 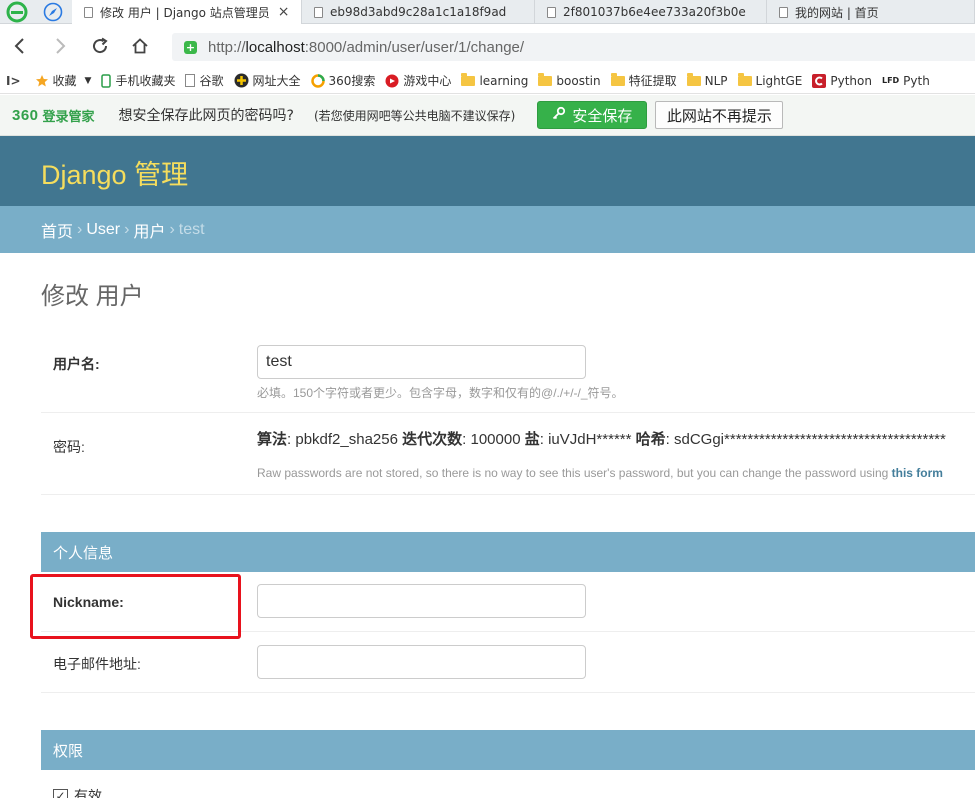 What do you see at coordinates (769, 80) in the screenshot?
I see `bookmark-folder-lightgbm: LightGE` at bounding box center [769, 80].